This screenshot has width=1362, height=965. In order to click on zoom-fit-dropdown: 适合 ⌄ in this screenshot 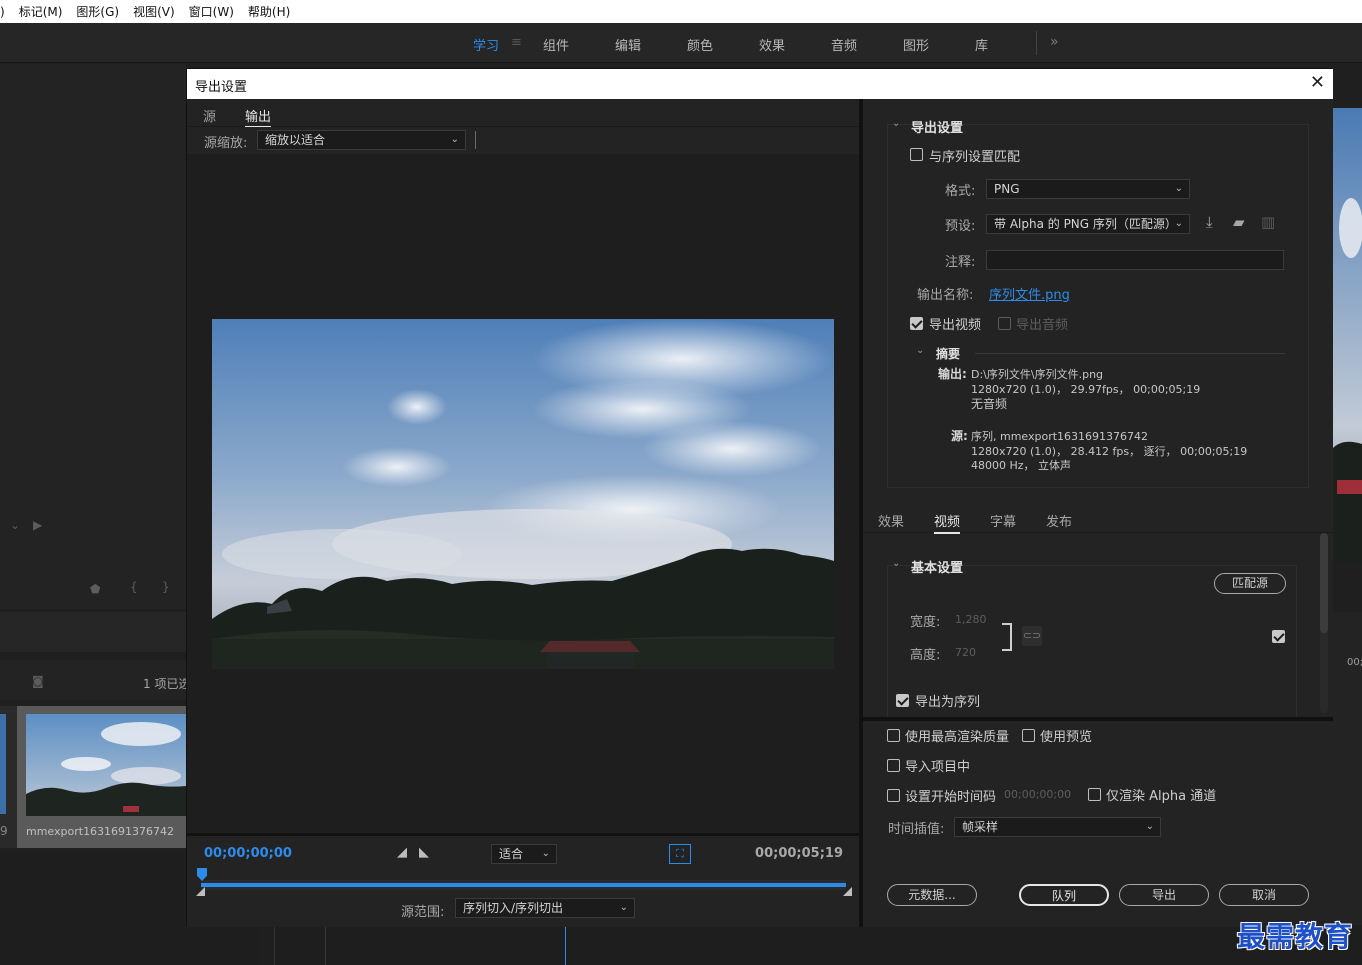, I will do `click(524, 854)`.